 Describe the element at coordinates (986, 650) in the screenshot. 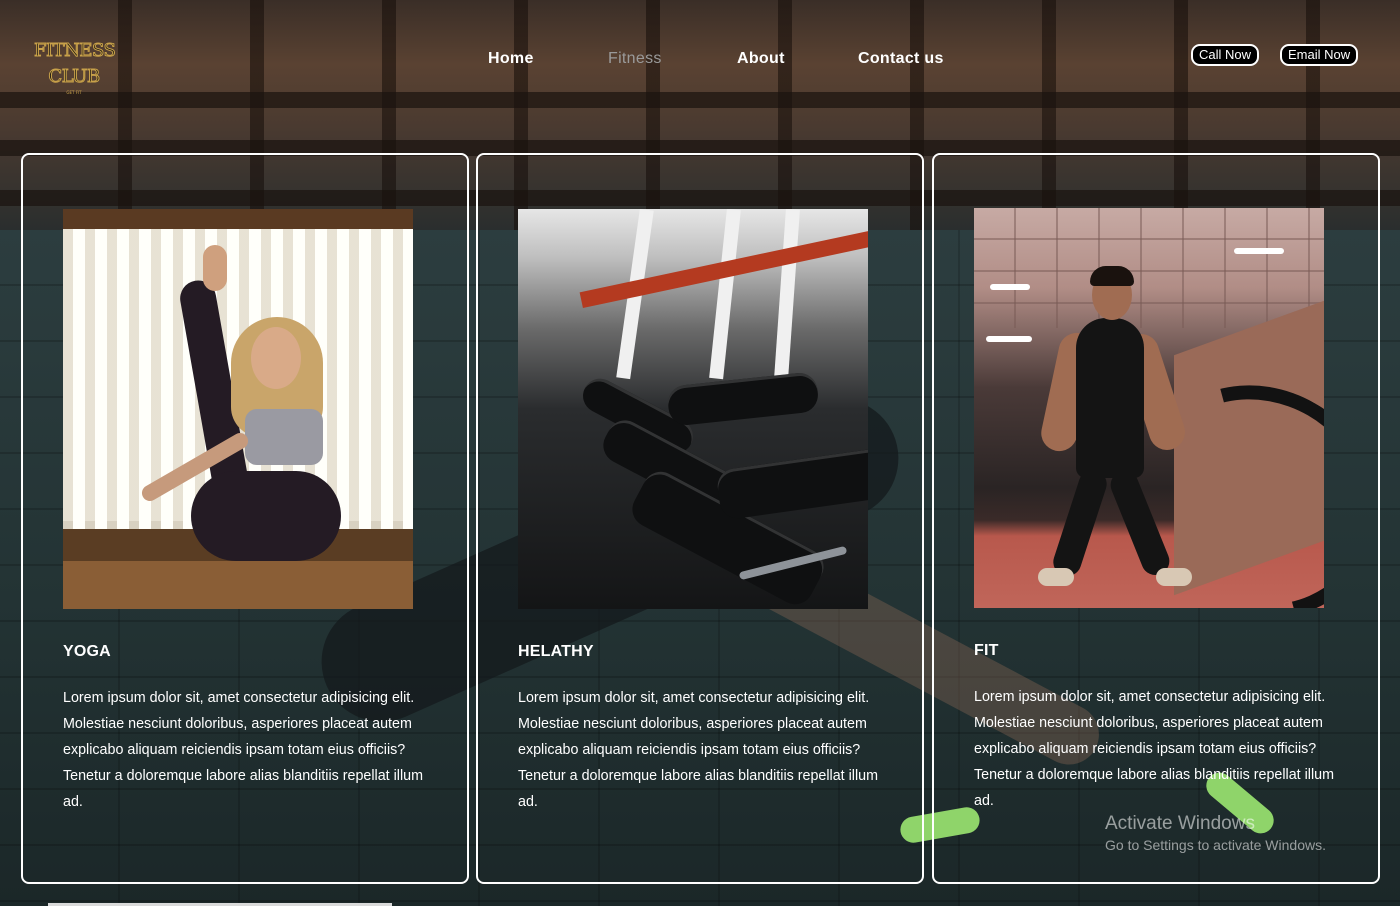

I see `card-title: FIT` at that location.